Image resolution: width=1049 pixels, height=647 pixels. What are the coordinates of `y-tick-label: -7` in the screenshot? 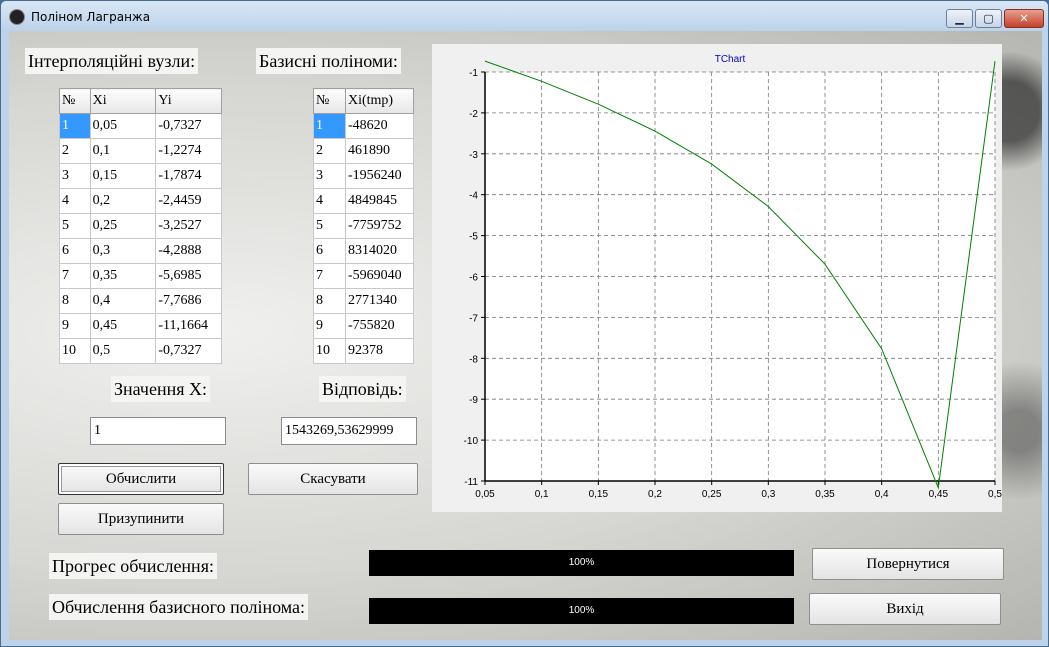 It's located at (473, 318).